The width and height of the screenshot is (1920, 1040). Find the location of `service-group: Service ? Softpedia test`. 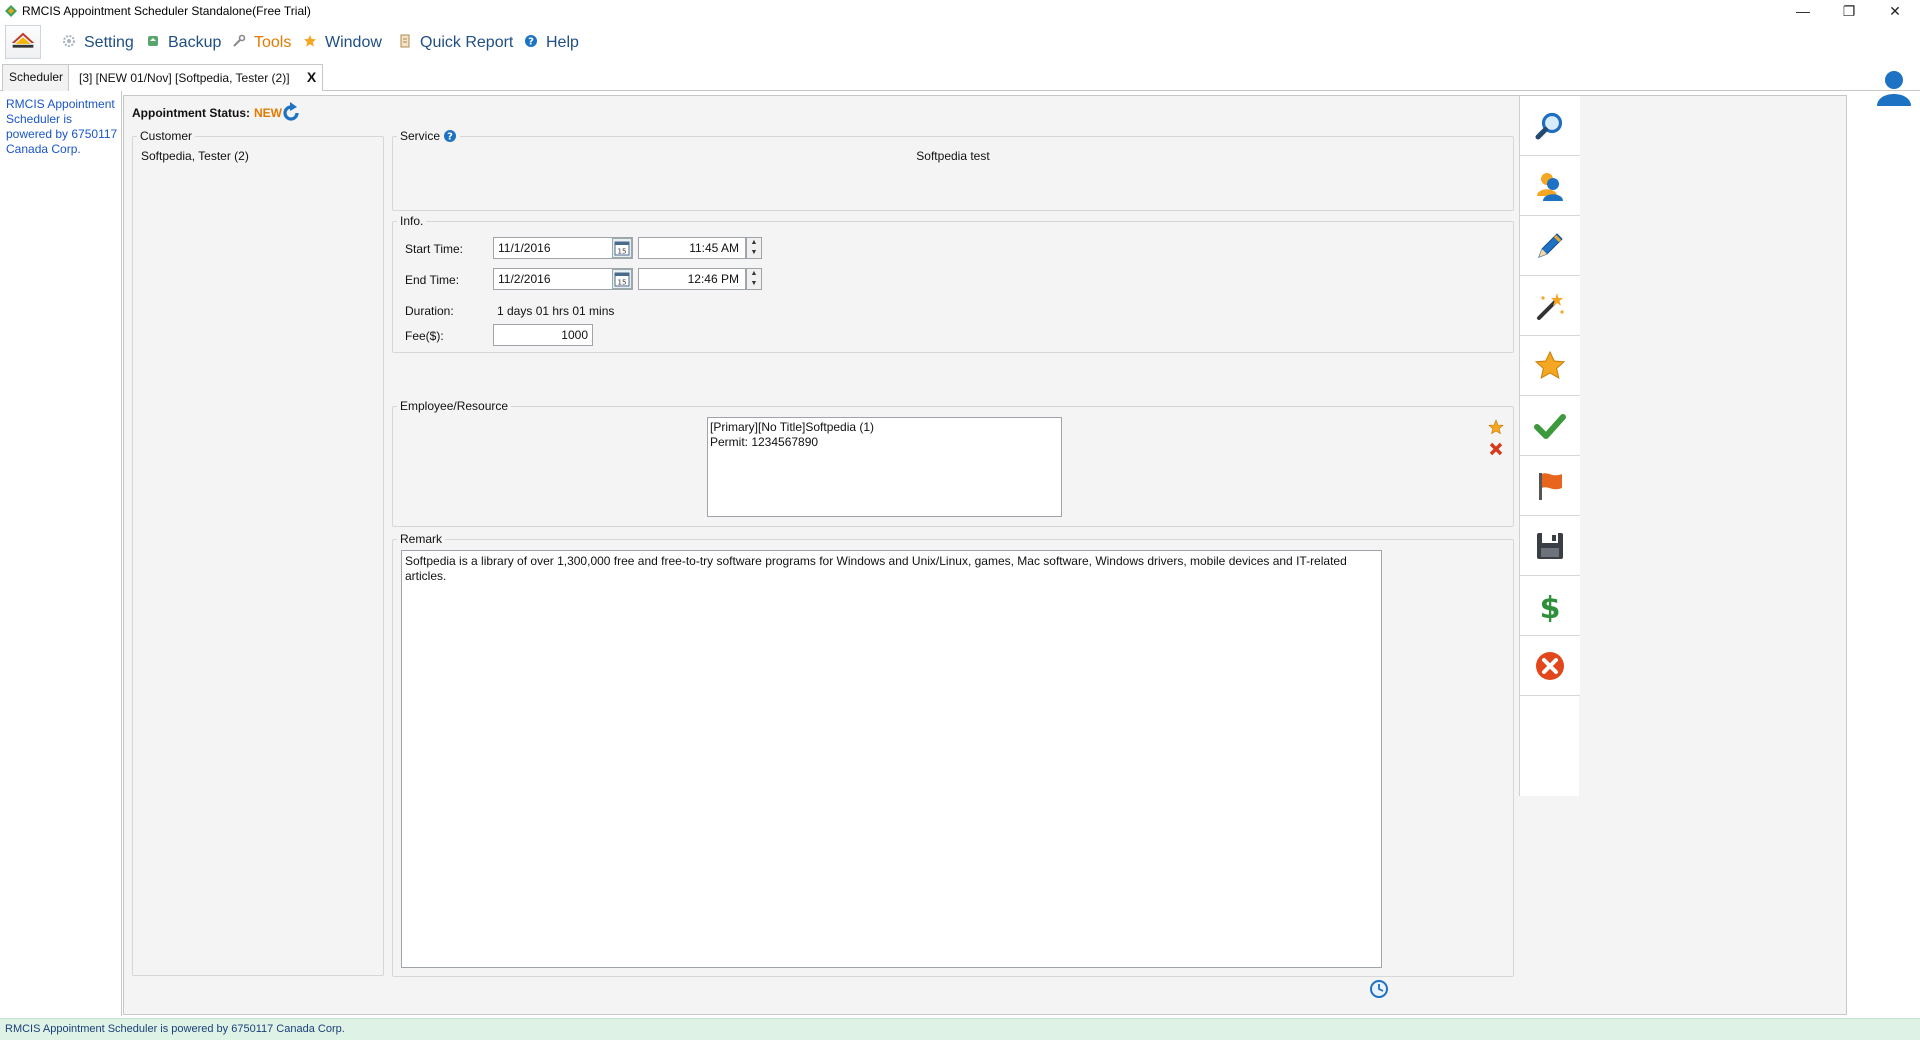

service-group: Service ? Softpedia test is located at coordinates (953, 170).